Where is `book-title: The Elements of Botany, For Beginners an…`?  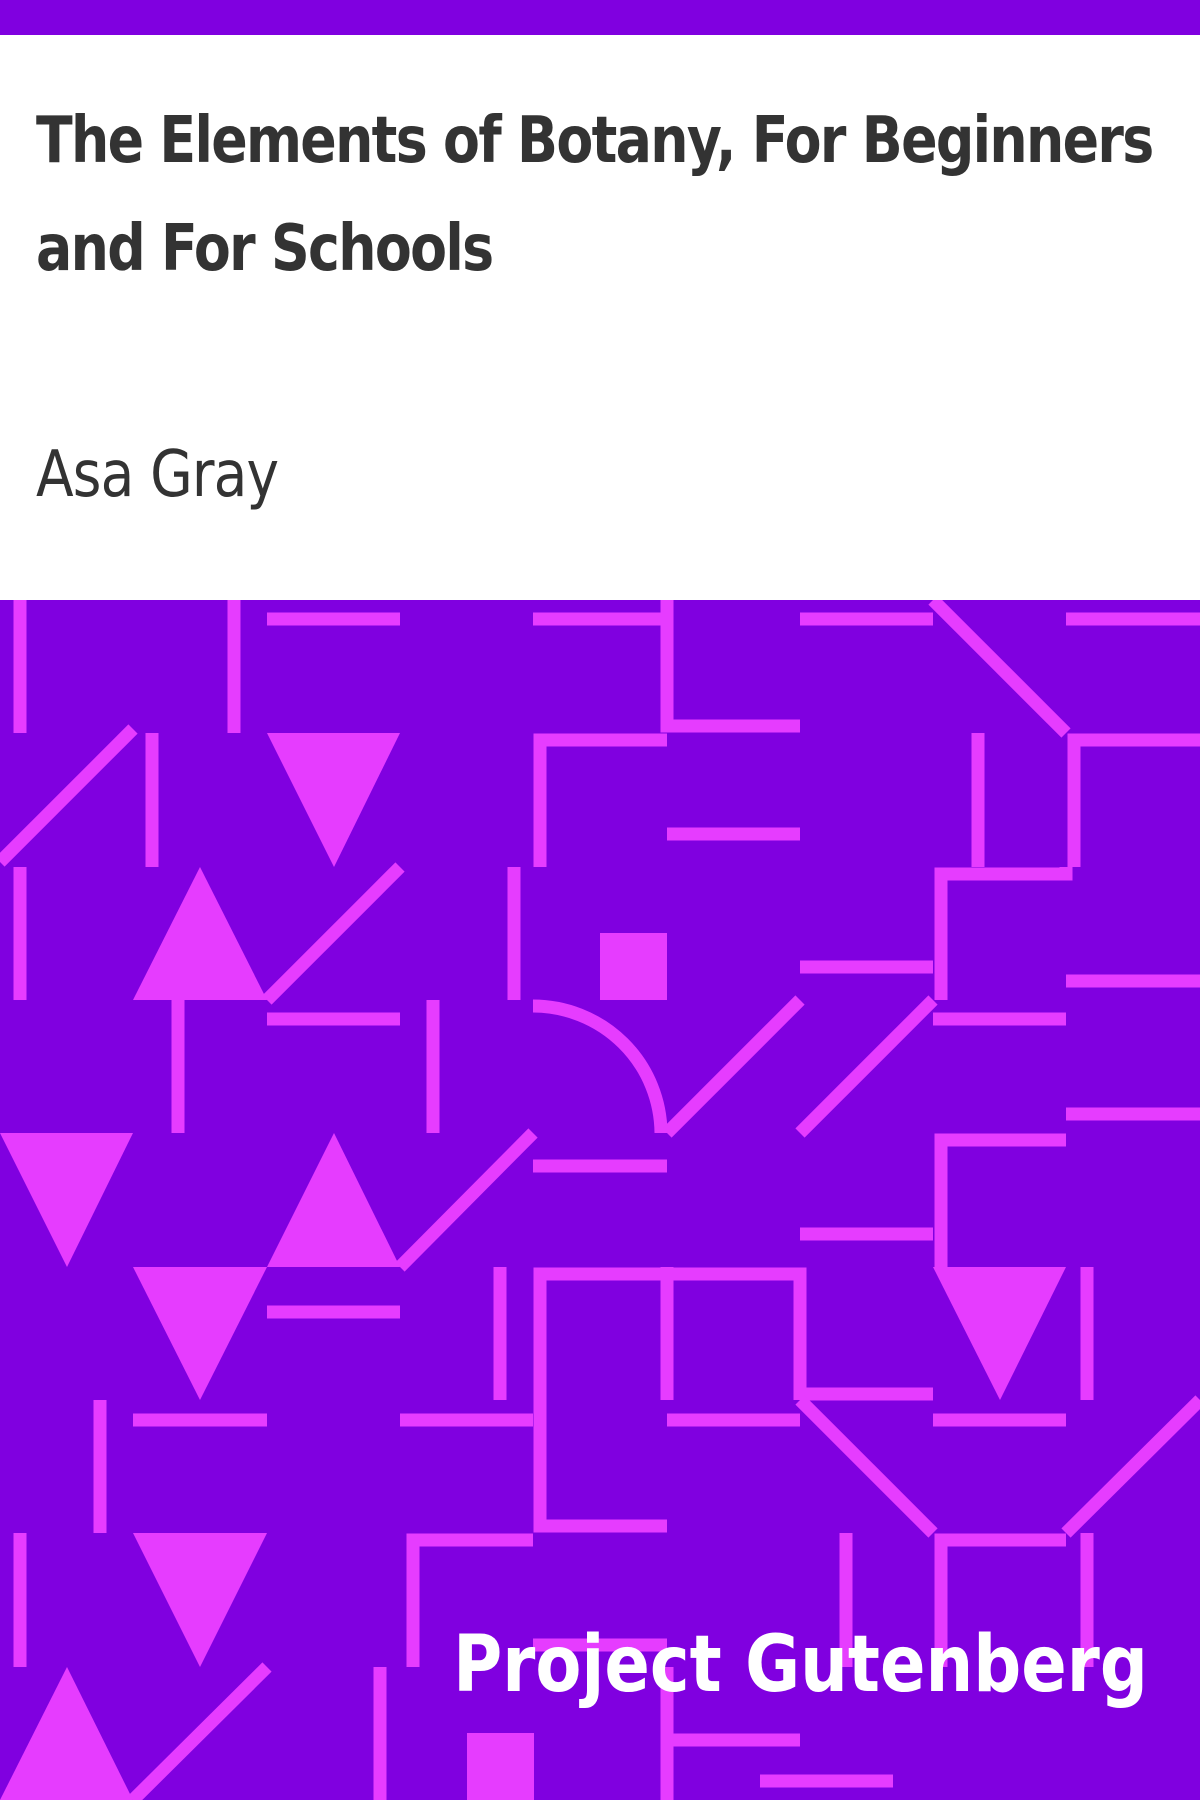
book-title: The Elements of Botany, For Beginners an… is located at coordinates (595, 195).